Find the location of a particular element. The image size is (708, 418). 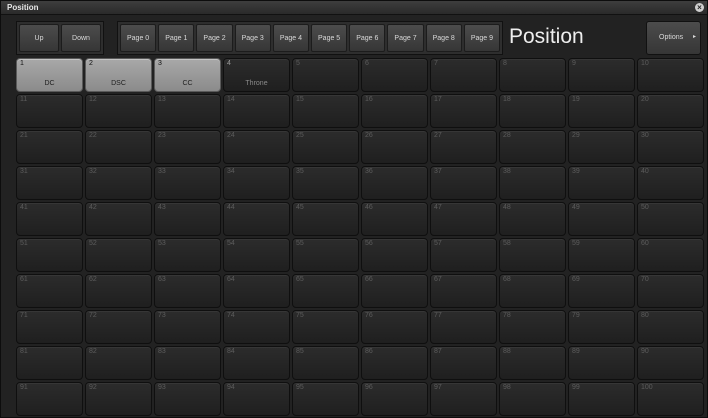

preset-cell: 7 is located at coordinates (463, 75).